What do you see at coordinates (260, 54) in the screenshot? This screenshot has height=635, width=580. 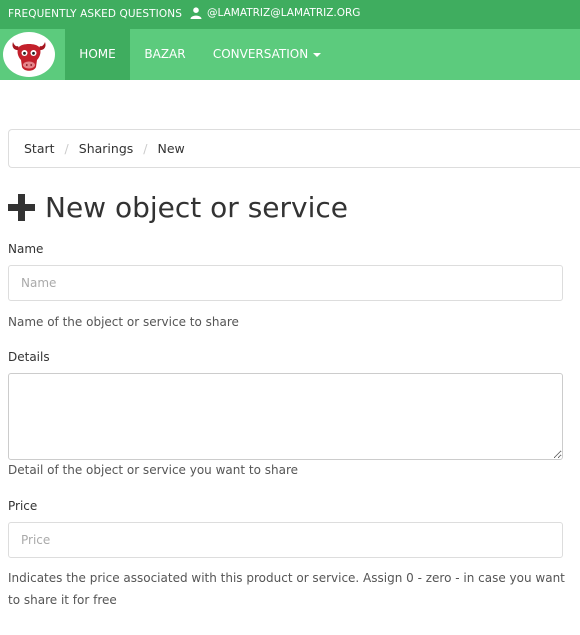 I see `nav-conversation-label: CONVERSATION` at bounding box center [260, 54].